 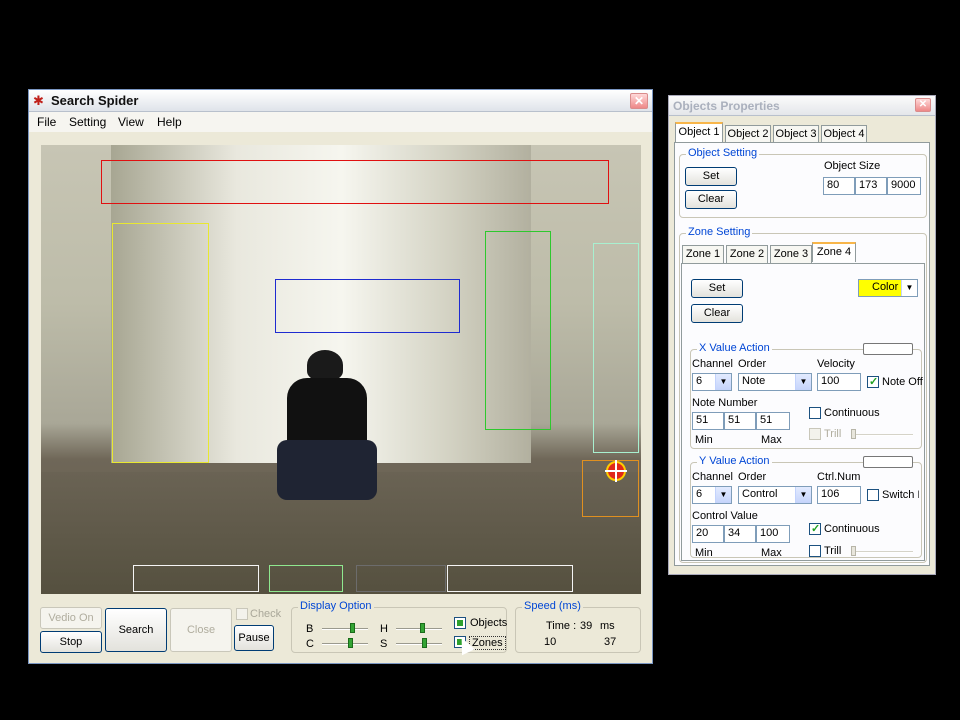 I want to click on time-value: 39, so click(x=586, y=626).